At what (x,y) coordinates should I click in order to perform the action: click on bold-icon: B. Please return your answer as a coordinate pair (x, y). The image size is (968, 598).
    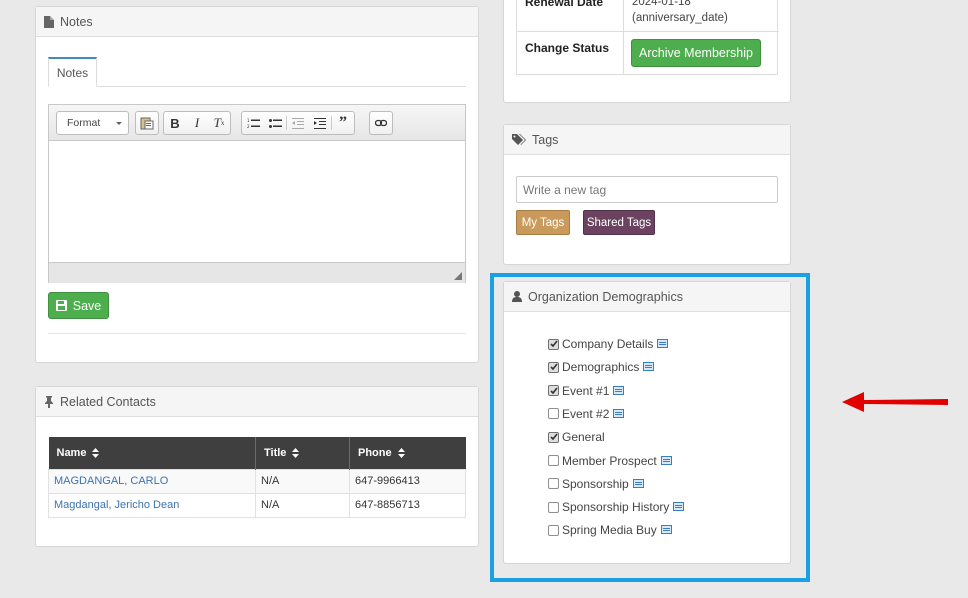
    Looking at the image, I should click on (175, 123).